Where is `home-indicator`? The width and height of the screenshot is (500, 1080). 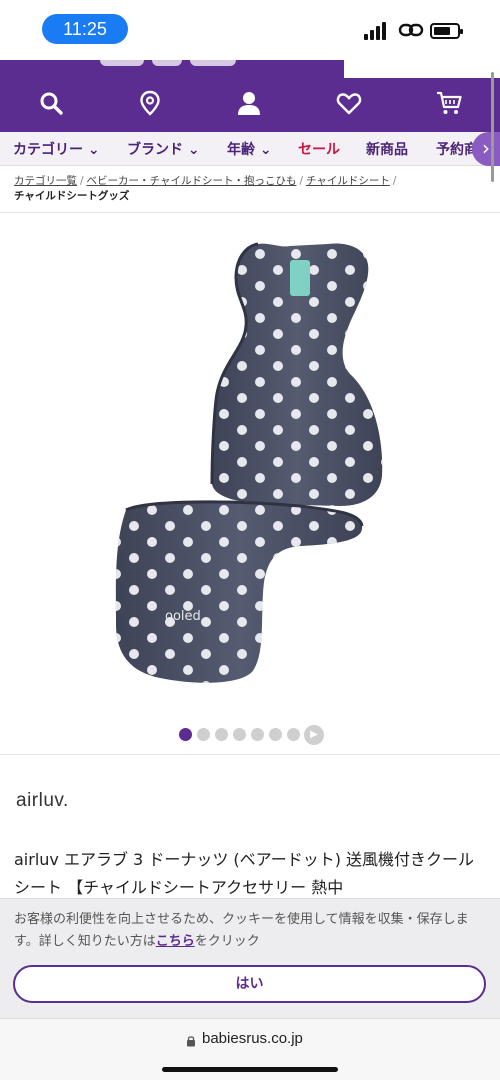
home-indicator is located at coordinates (250, 1069).